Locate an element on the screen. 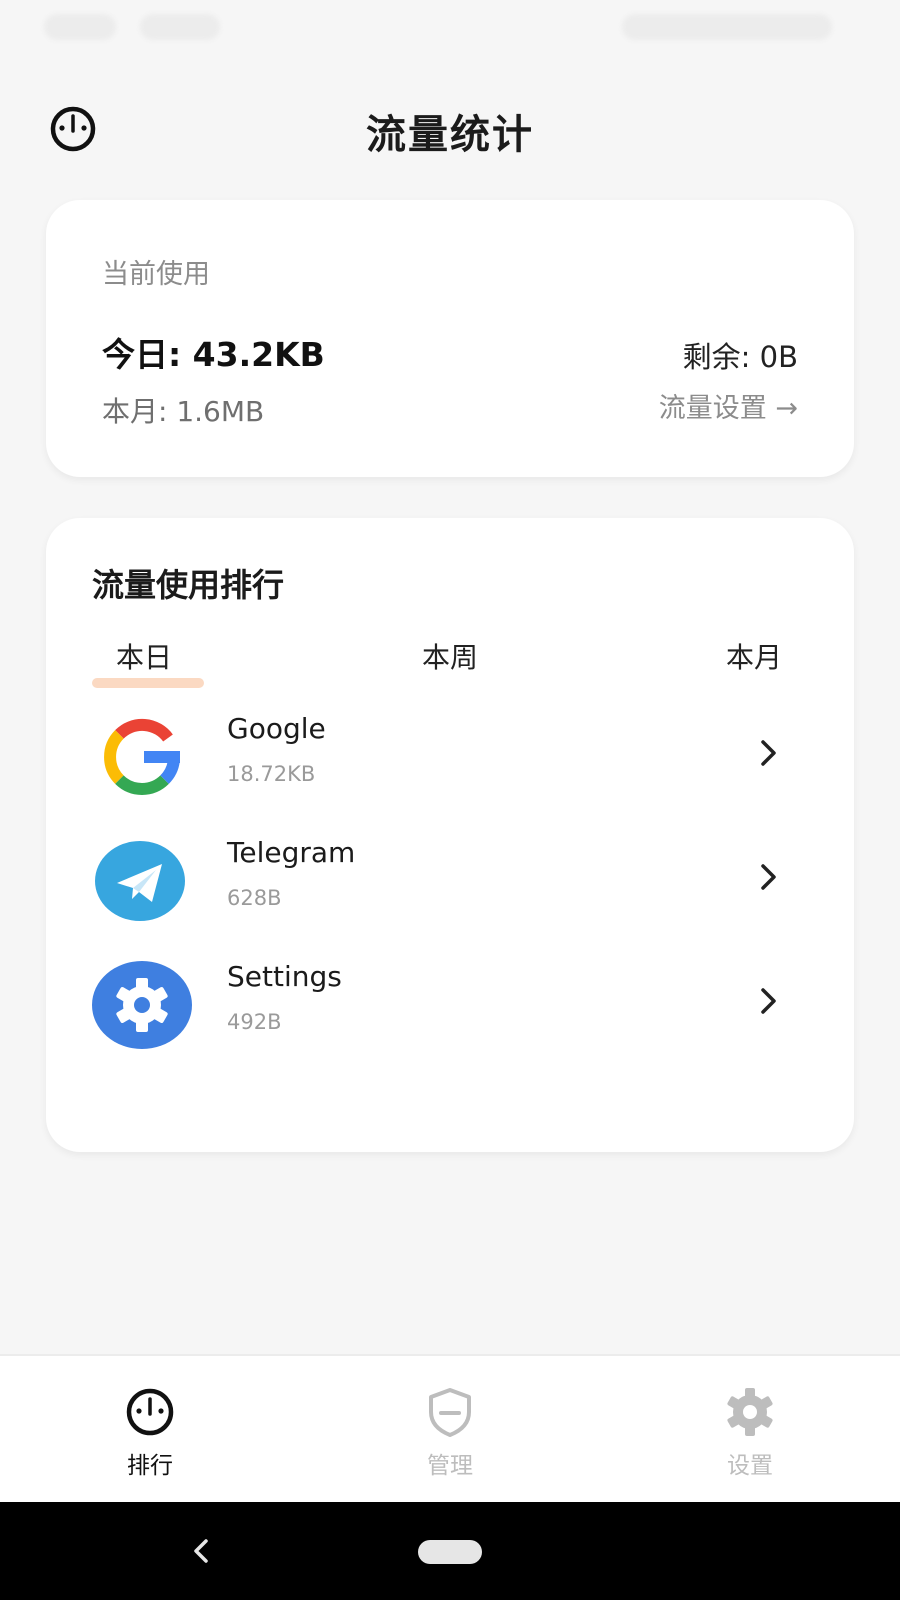 The height and width of the screenshot is (1600, 900). app-row-google: Google 18.72KB is located at coordinates (450, 757).